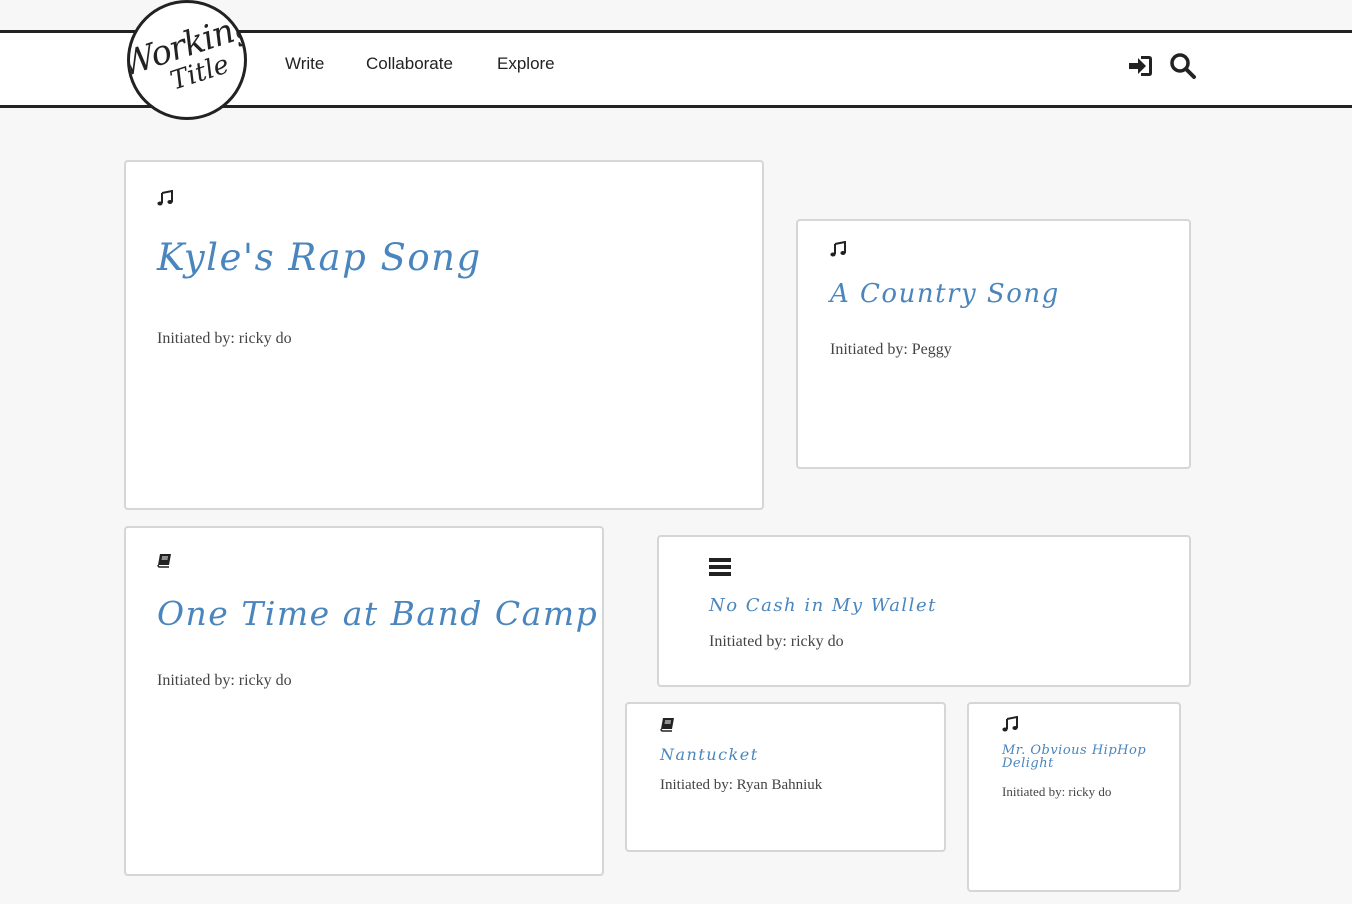 The height and width of the screenshot is (904, 1352). What do you see at coordinates (993, 344) in the screenshot?
I see `project-card: A Country Song Initiated by: Peggy` at bounding box center [993, 344].